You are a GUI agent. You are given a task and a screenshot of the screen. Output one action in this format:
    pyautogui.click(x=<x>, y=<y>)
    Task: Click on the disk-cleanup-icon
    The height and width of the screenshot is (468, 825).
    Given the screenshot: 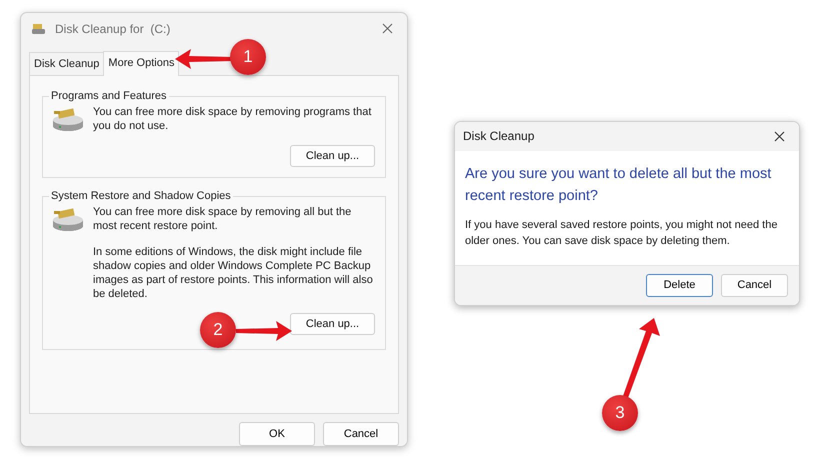 What is the action you would take?
    pyautogui.click(x=39, y=28)
    